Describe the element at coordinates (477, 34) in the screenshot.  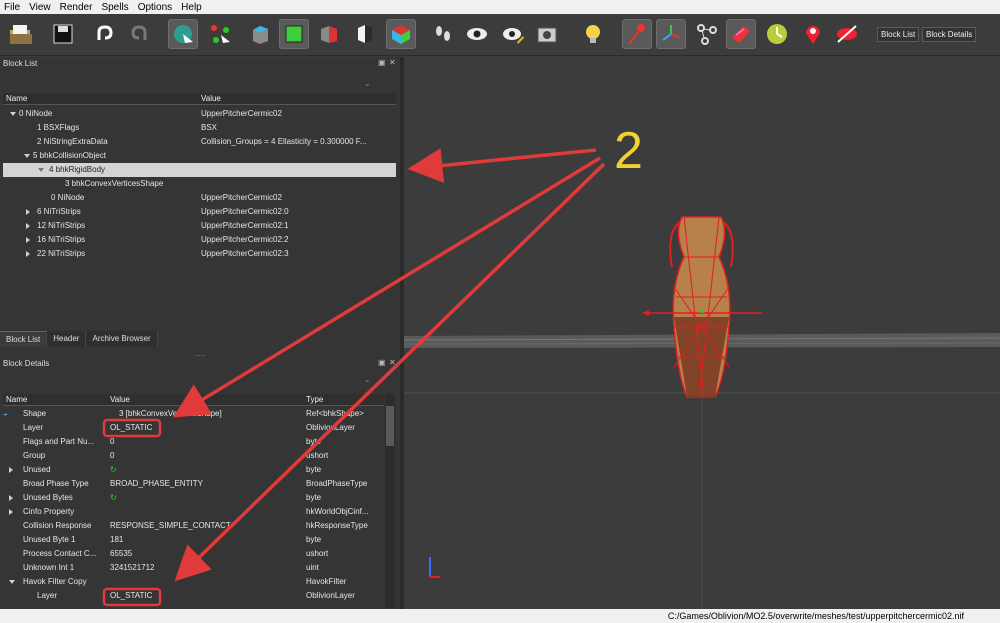
I see `eye-icon` at that location.